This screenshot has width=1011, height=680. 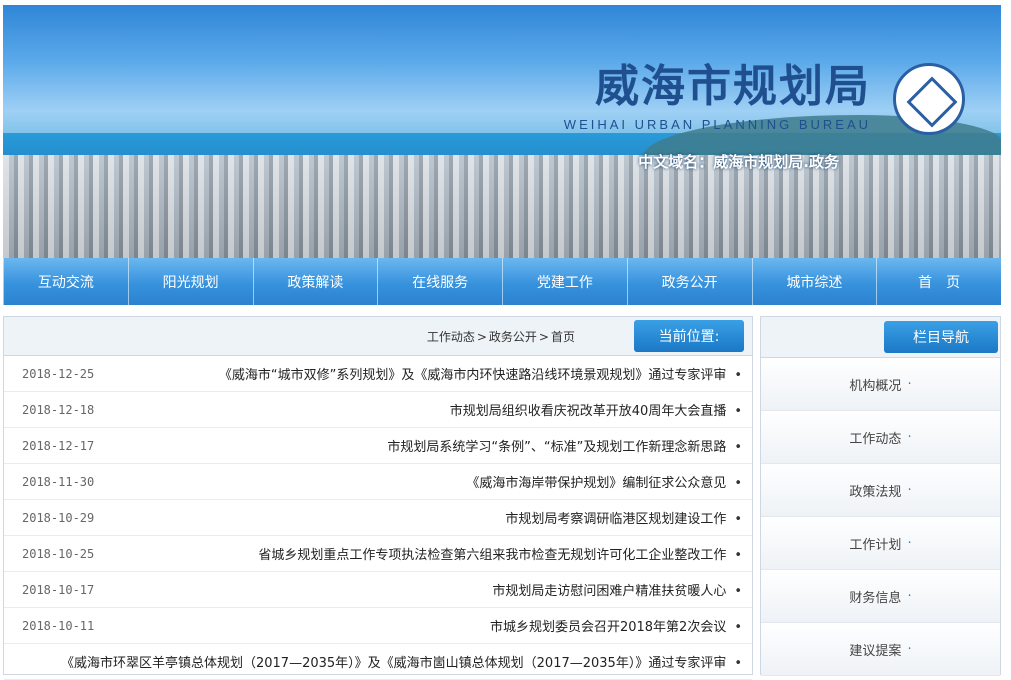 What do you see at coordinates (378, 336) in the screenshot?
I see `news-panel-header: 当前位置: 工作动态 > 政务公开 > 首页` at bounding box center [378, 336].